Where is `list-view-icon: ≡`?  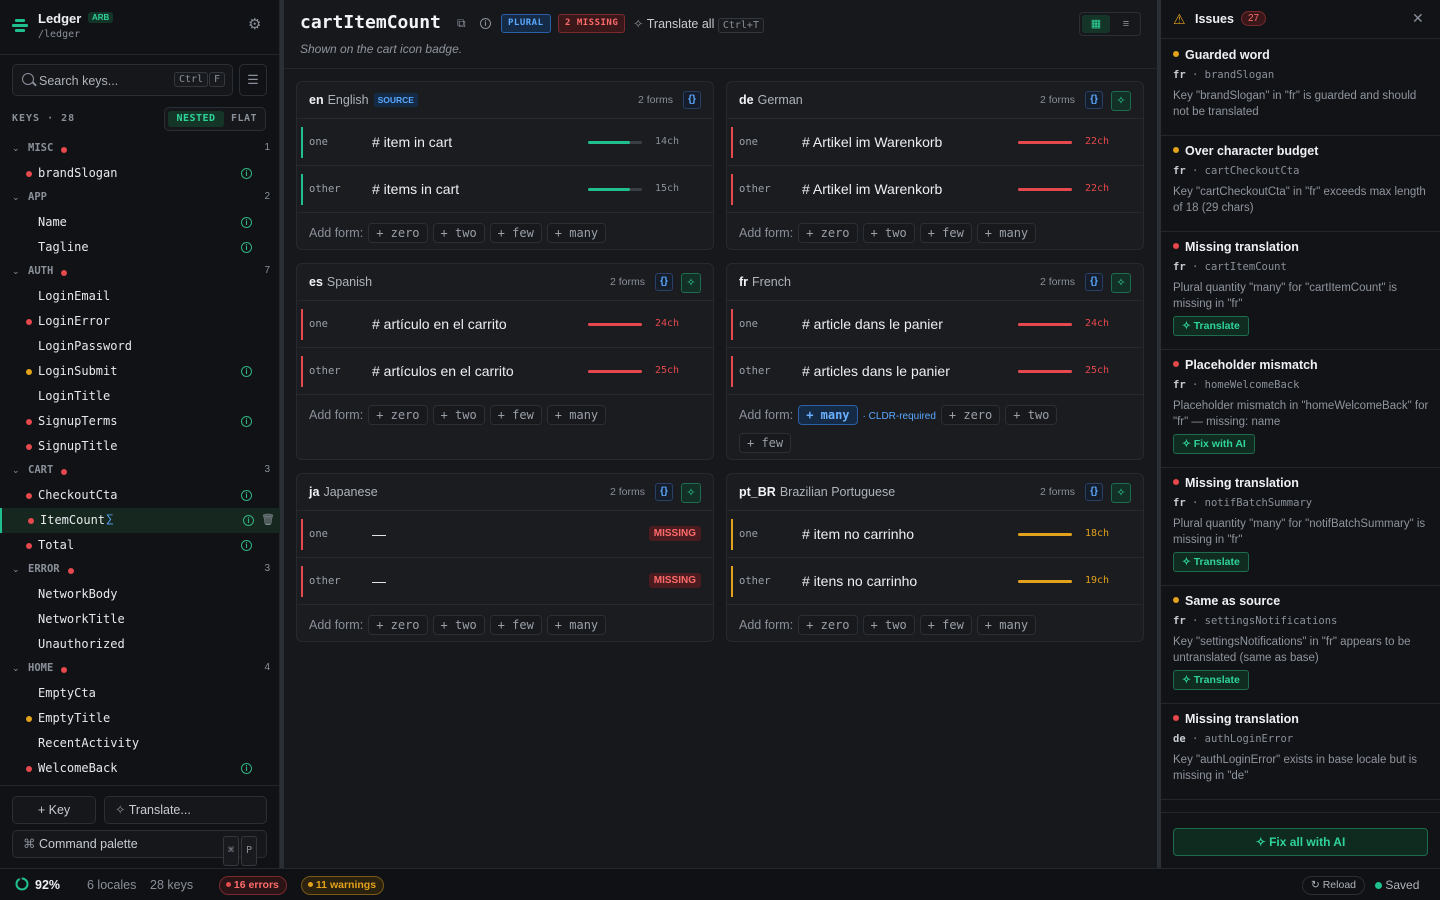 list-view-icon: ≡ is located at coordinates (1126, 24).